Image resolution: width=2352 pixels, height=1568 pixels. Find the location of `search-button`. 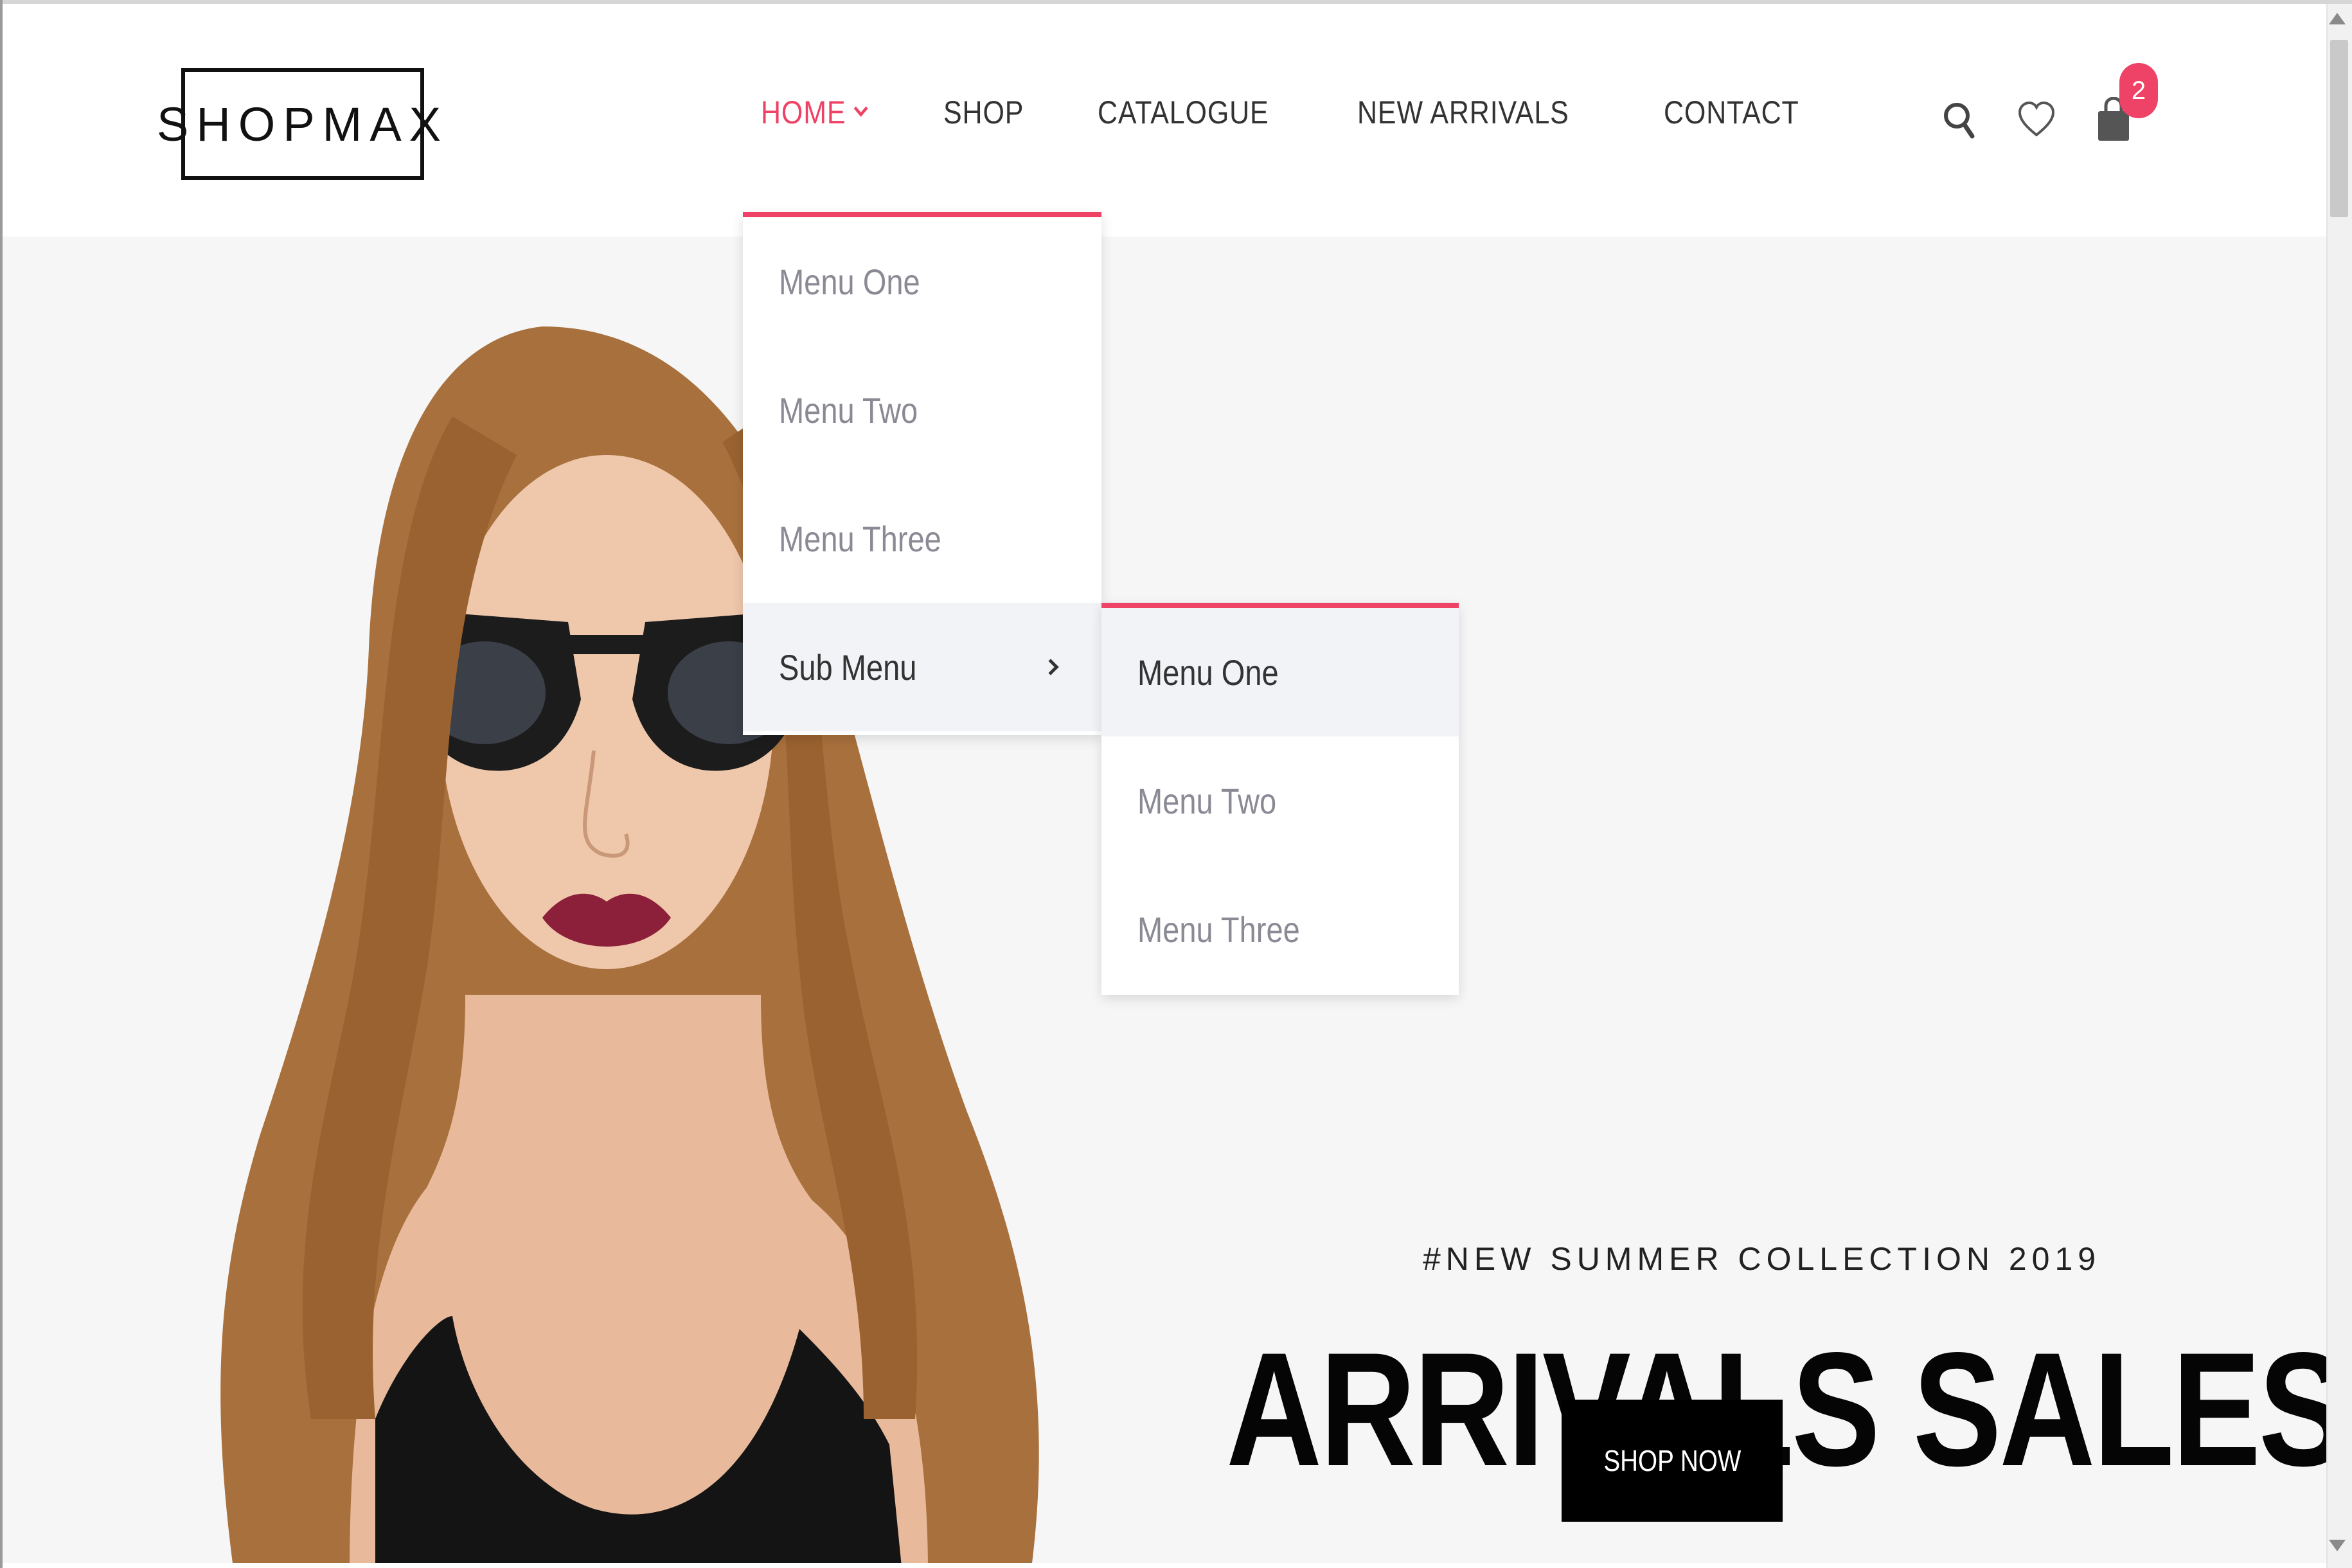

search-button is located at coordinates (1959, 119).